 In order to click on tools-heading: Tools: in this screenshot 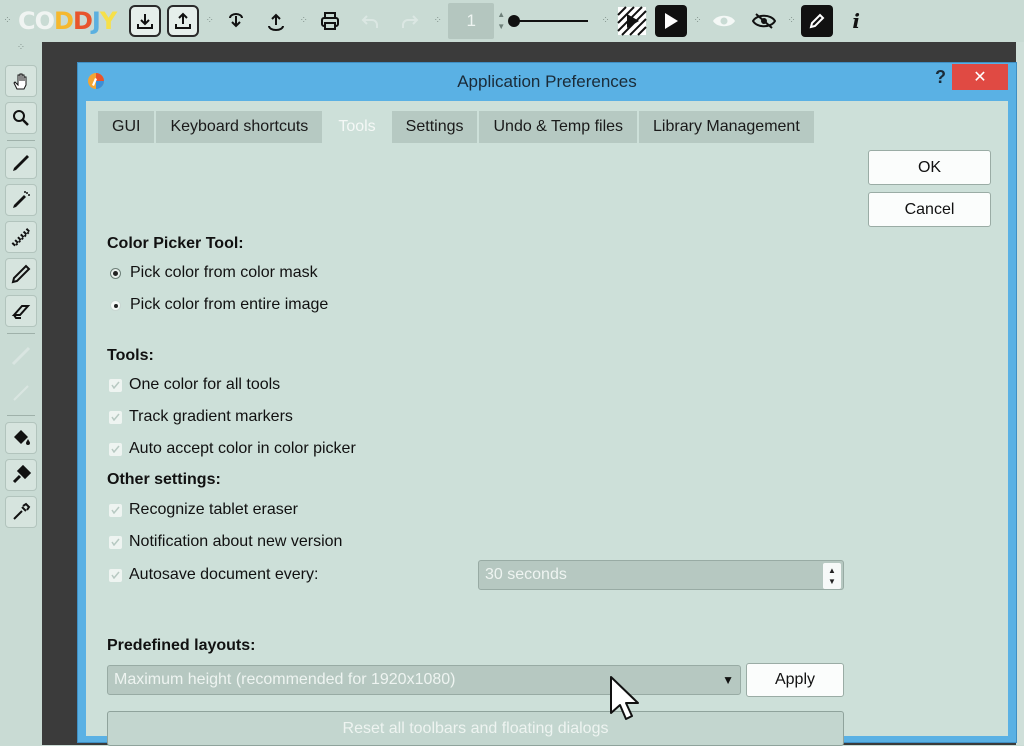, I will do `click(130, 355)`.